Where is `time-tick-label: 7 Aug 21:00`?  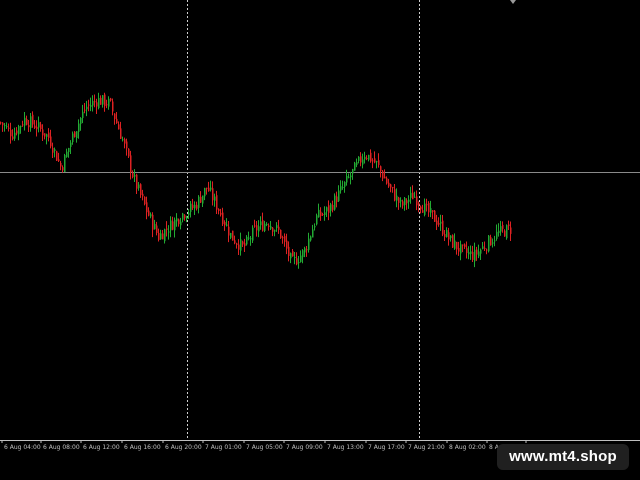
time-tick-label: 7 Aug 21:00 is located at coordinates (426, 447).